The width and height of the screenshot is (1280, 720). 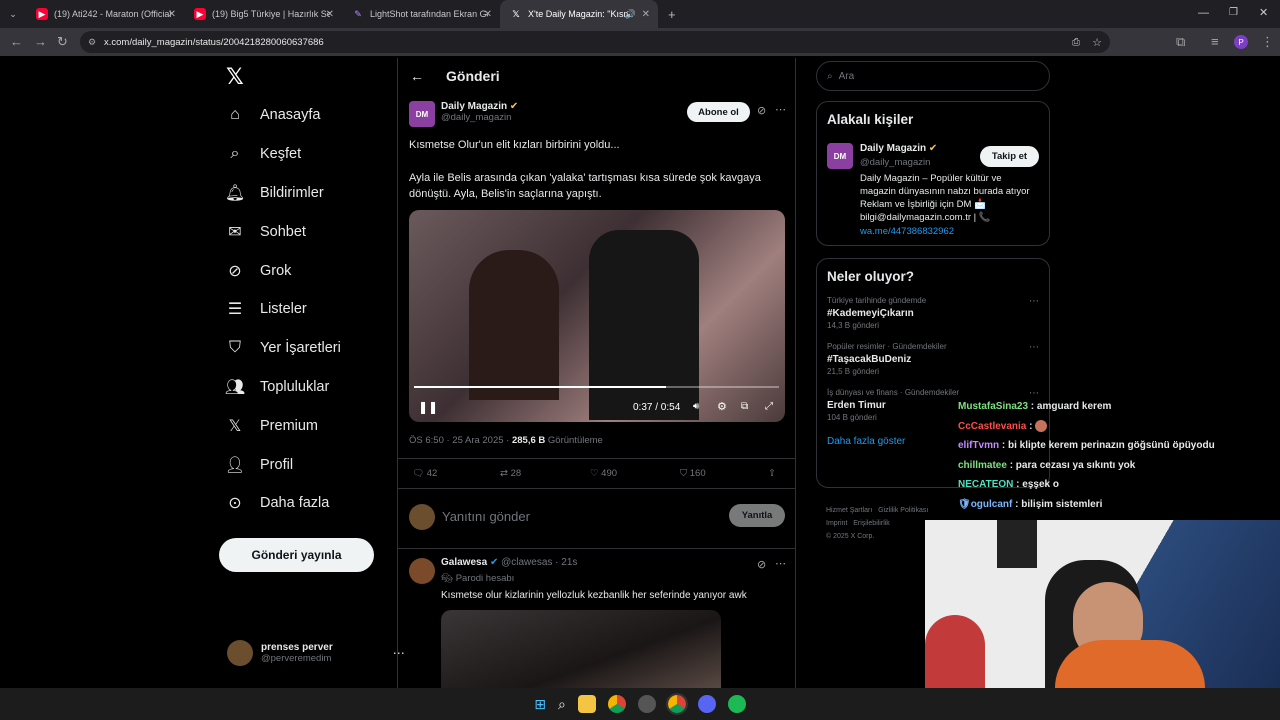 What do you see at coordinates (303, 231) in the screenshot?
I see `sidebar-item-messages: ✉ Sohbet` at bounding box center [303, 231].